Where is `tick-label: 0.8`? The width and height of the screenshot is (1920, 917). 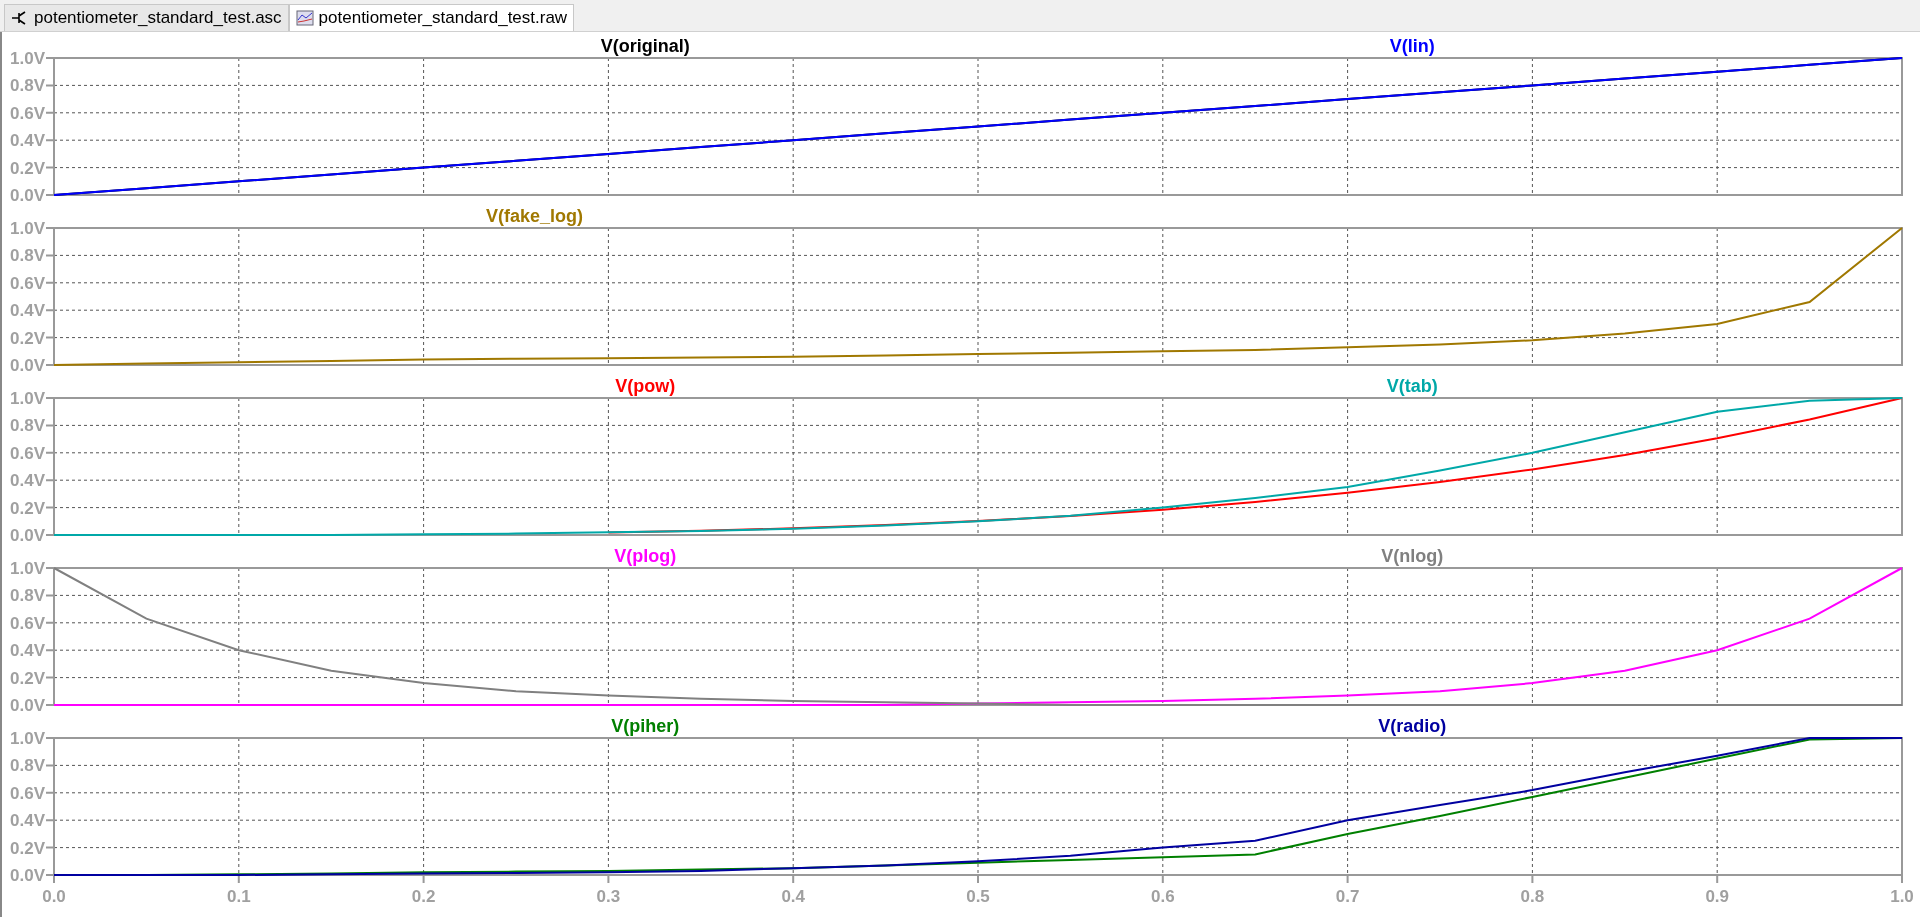 tick-label: 0.8 is located at coordinates (1532, 896).